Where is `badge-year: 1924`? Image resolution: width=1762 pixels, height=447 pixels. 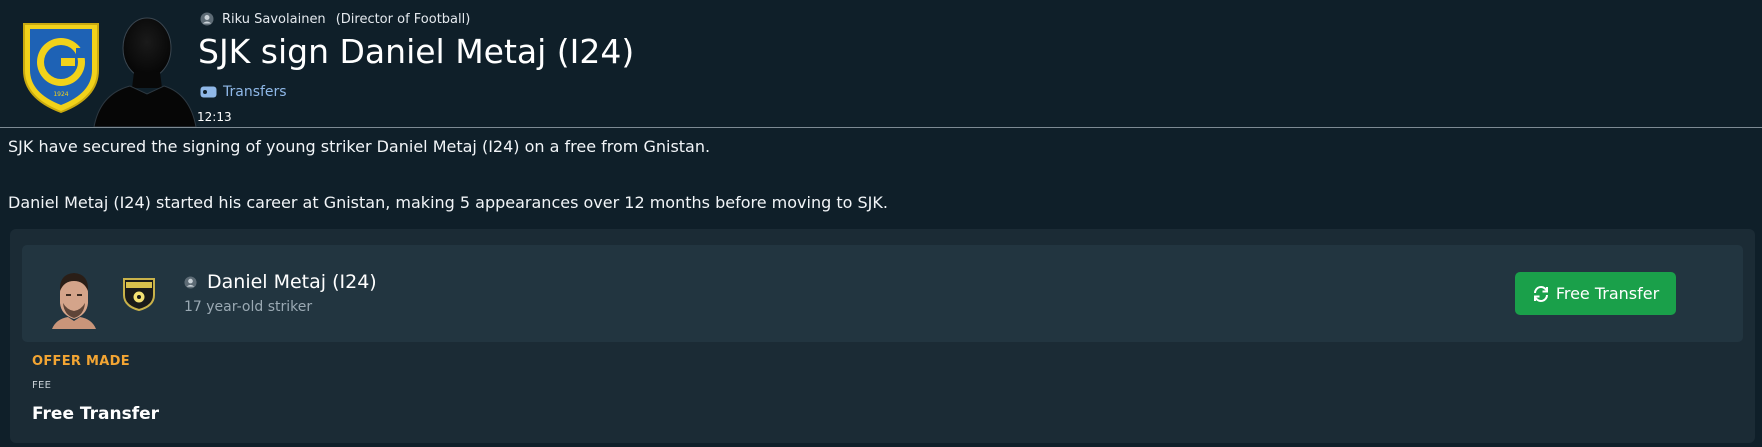 badge-year: 1924 is located at coordinates (60, 94).